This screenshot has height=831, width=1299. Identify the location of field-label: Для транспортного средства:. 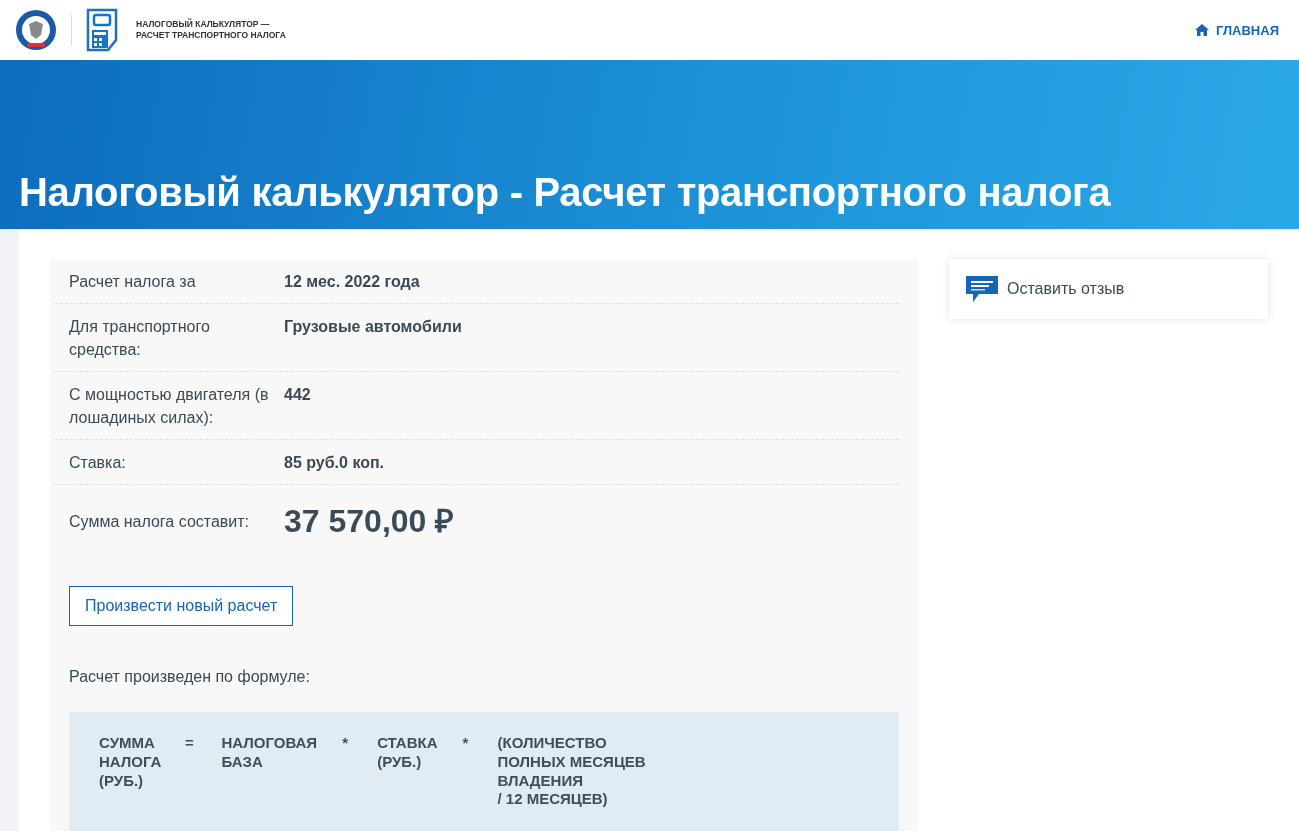
(140, 338).